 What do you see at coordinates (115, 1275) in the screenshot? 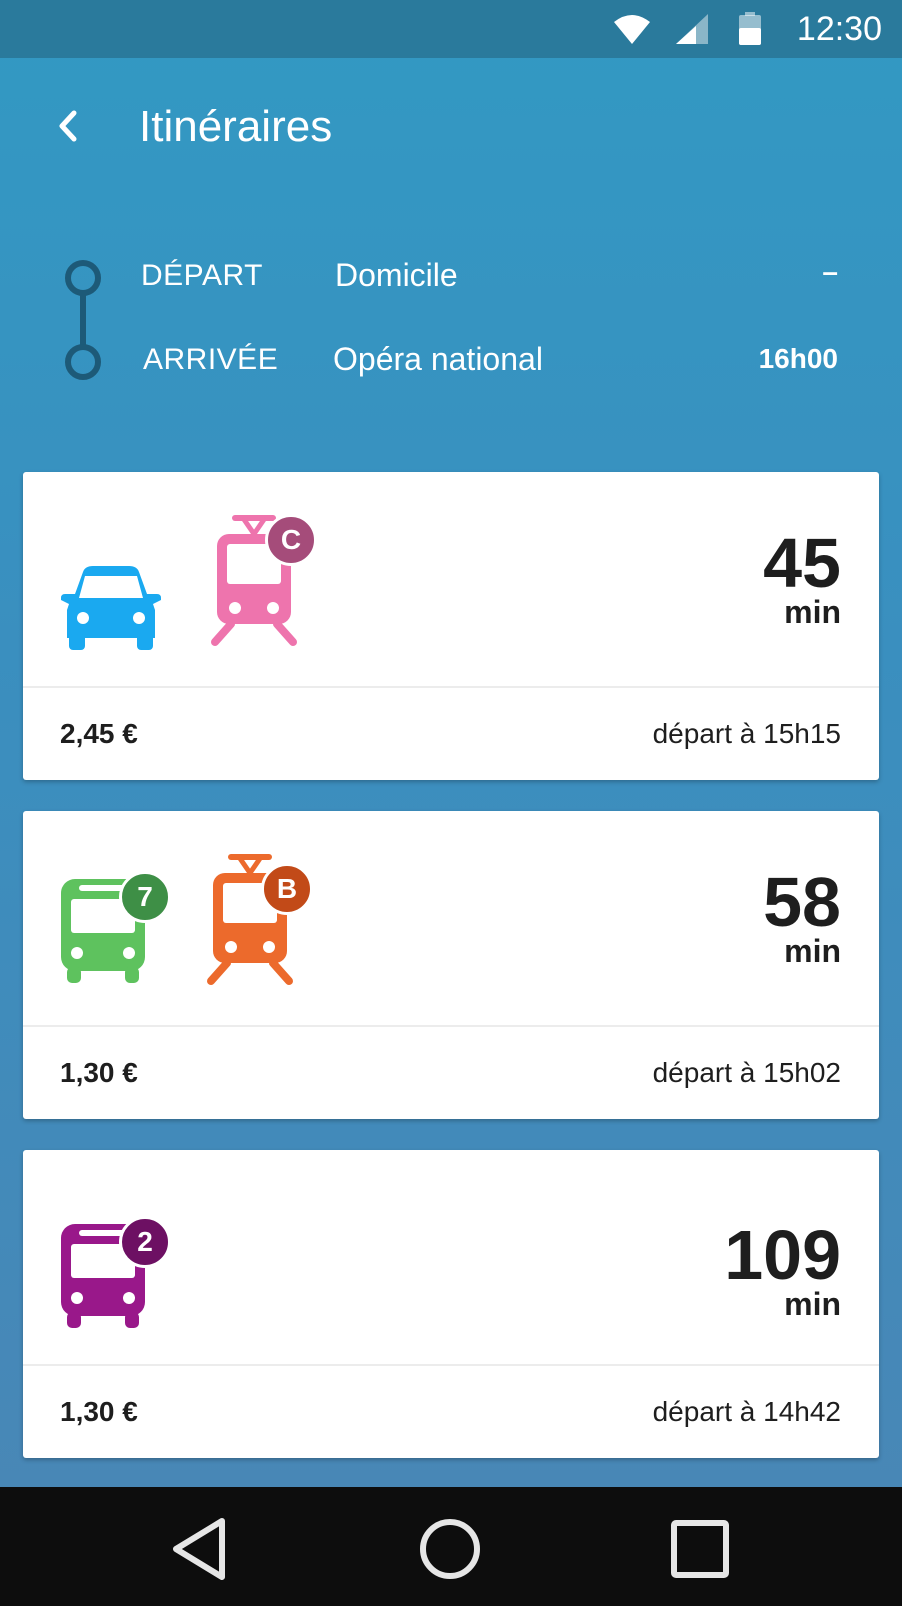
I see `bus-mode: 2` at bounding box center [115, 1275].